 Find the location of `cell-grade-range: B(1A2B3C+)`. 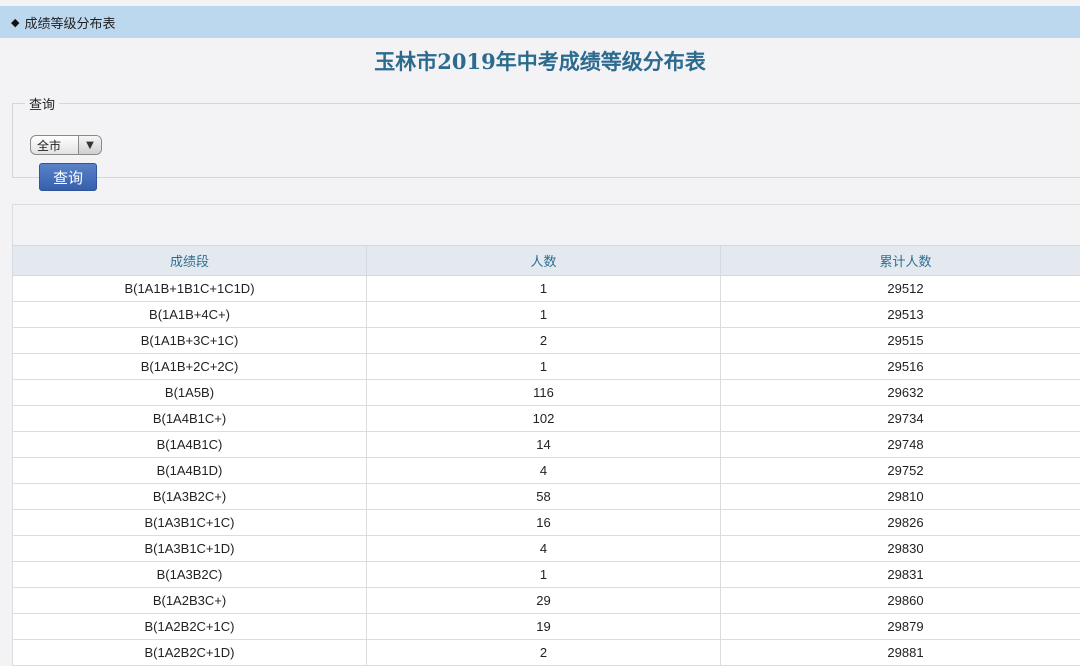

cell-grade-range: B(1A2B3C+) is located at coordinates (190, 601).